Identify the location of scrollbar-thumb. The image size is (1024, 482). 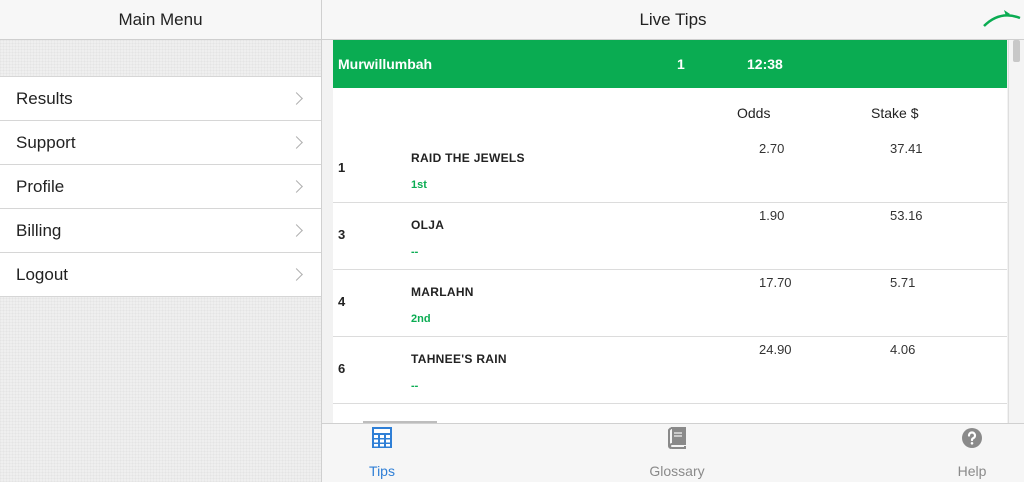
(1016, 51).